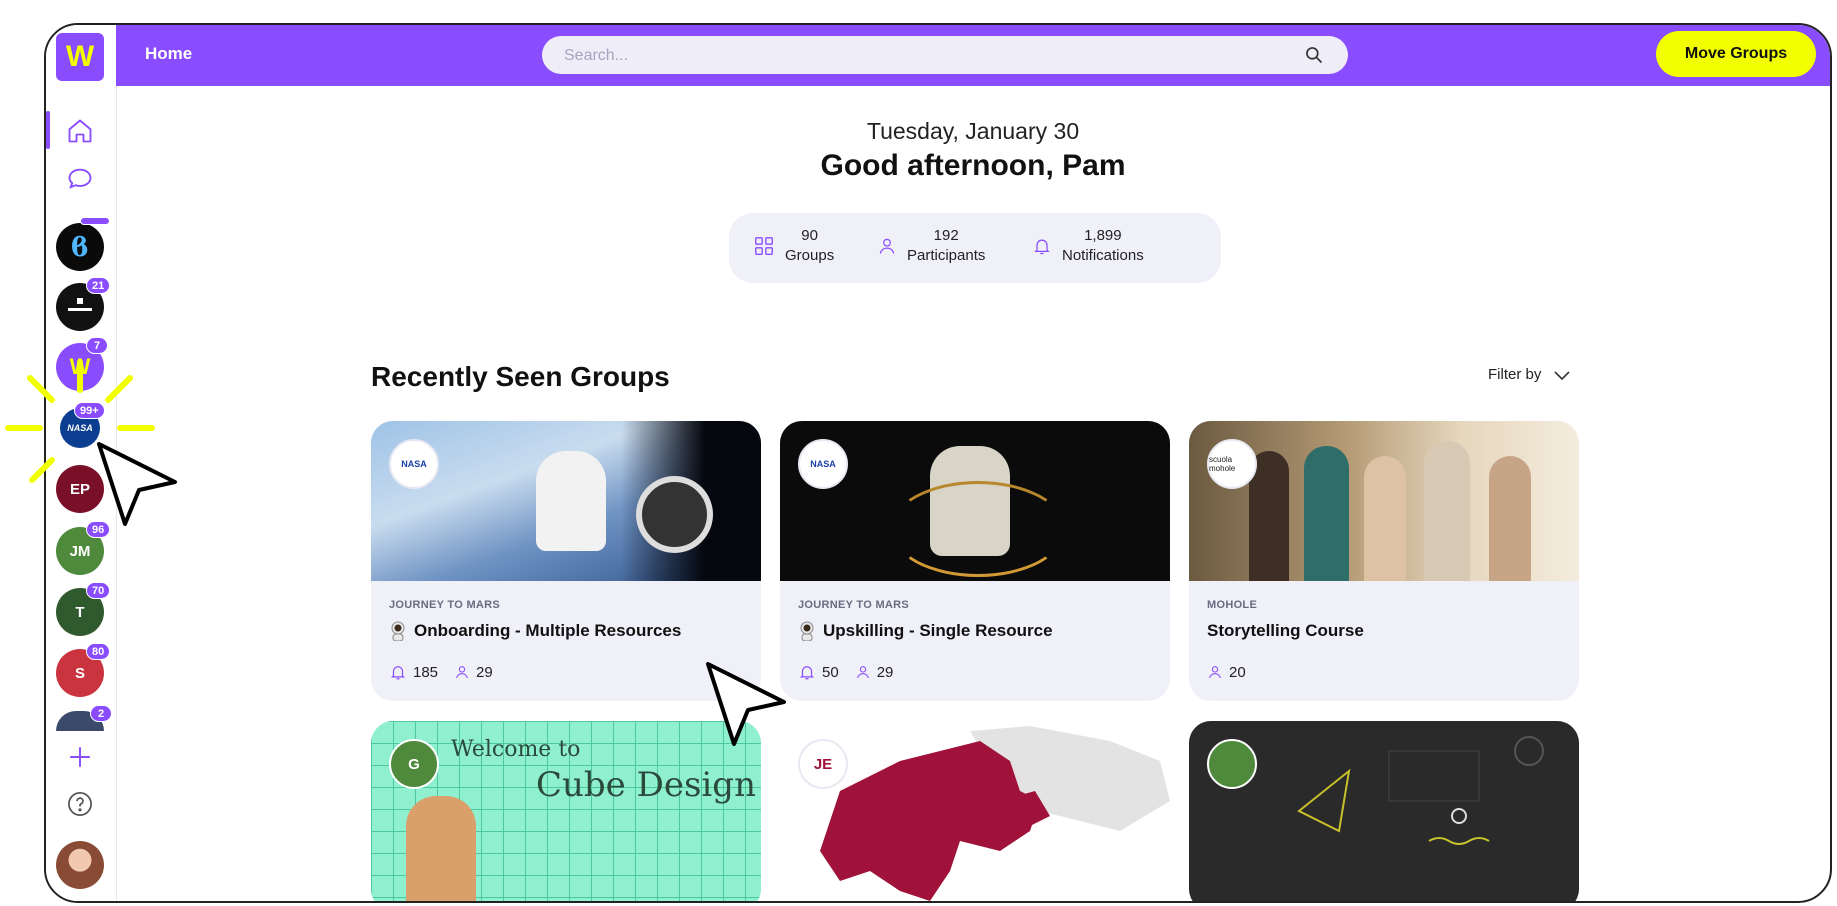 Image resolution: width=1837 pixels, height=906 pixels. What do you see at coordinates (98, 529) in the screenshot?
I see `group-badge: 96` at bounding box center [98, 529].